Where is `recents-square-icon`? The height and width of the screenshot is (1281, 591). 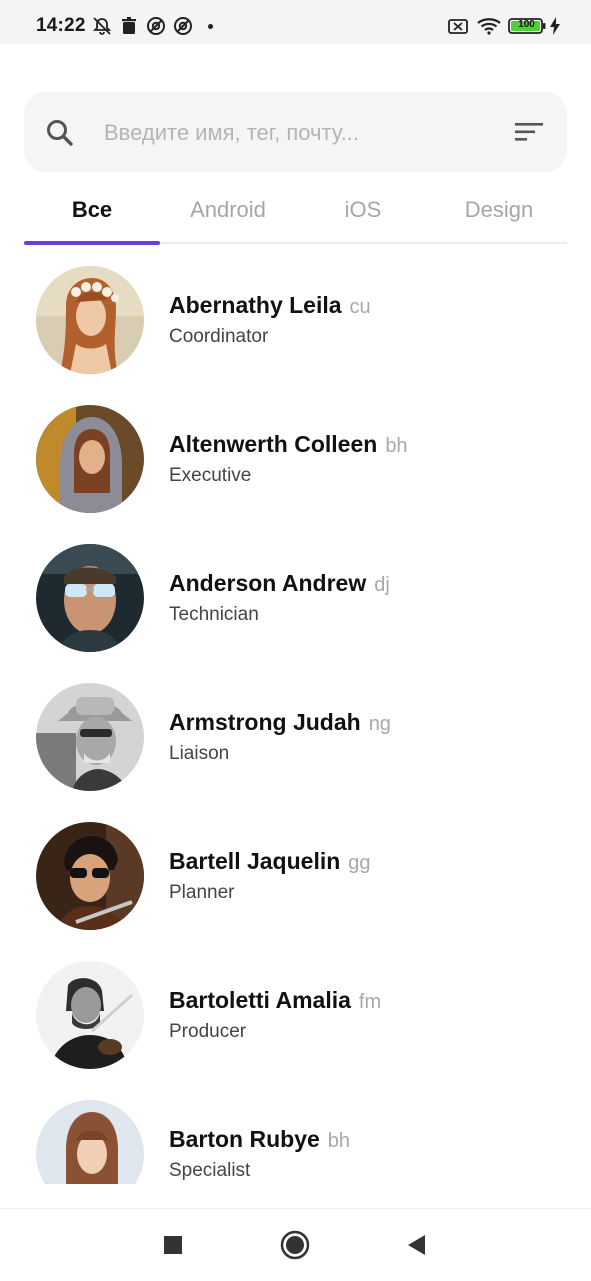 recents-square-icon is located at coordinates (173, 1245).